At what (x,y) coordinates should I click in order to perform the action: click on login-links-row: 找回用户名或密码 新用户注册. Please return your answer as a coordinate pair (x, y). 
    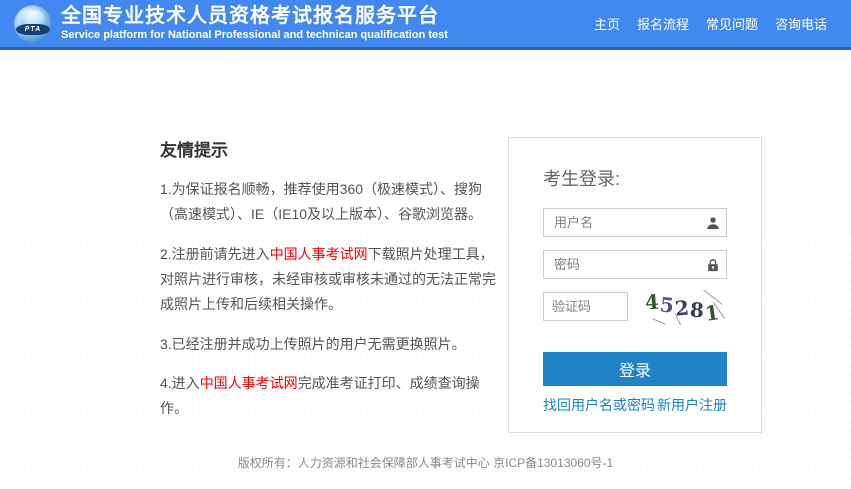
    Looking at the image, I should click on (635, 405).